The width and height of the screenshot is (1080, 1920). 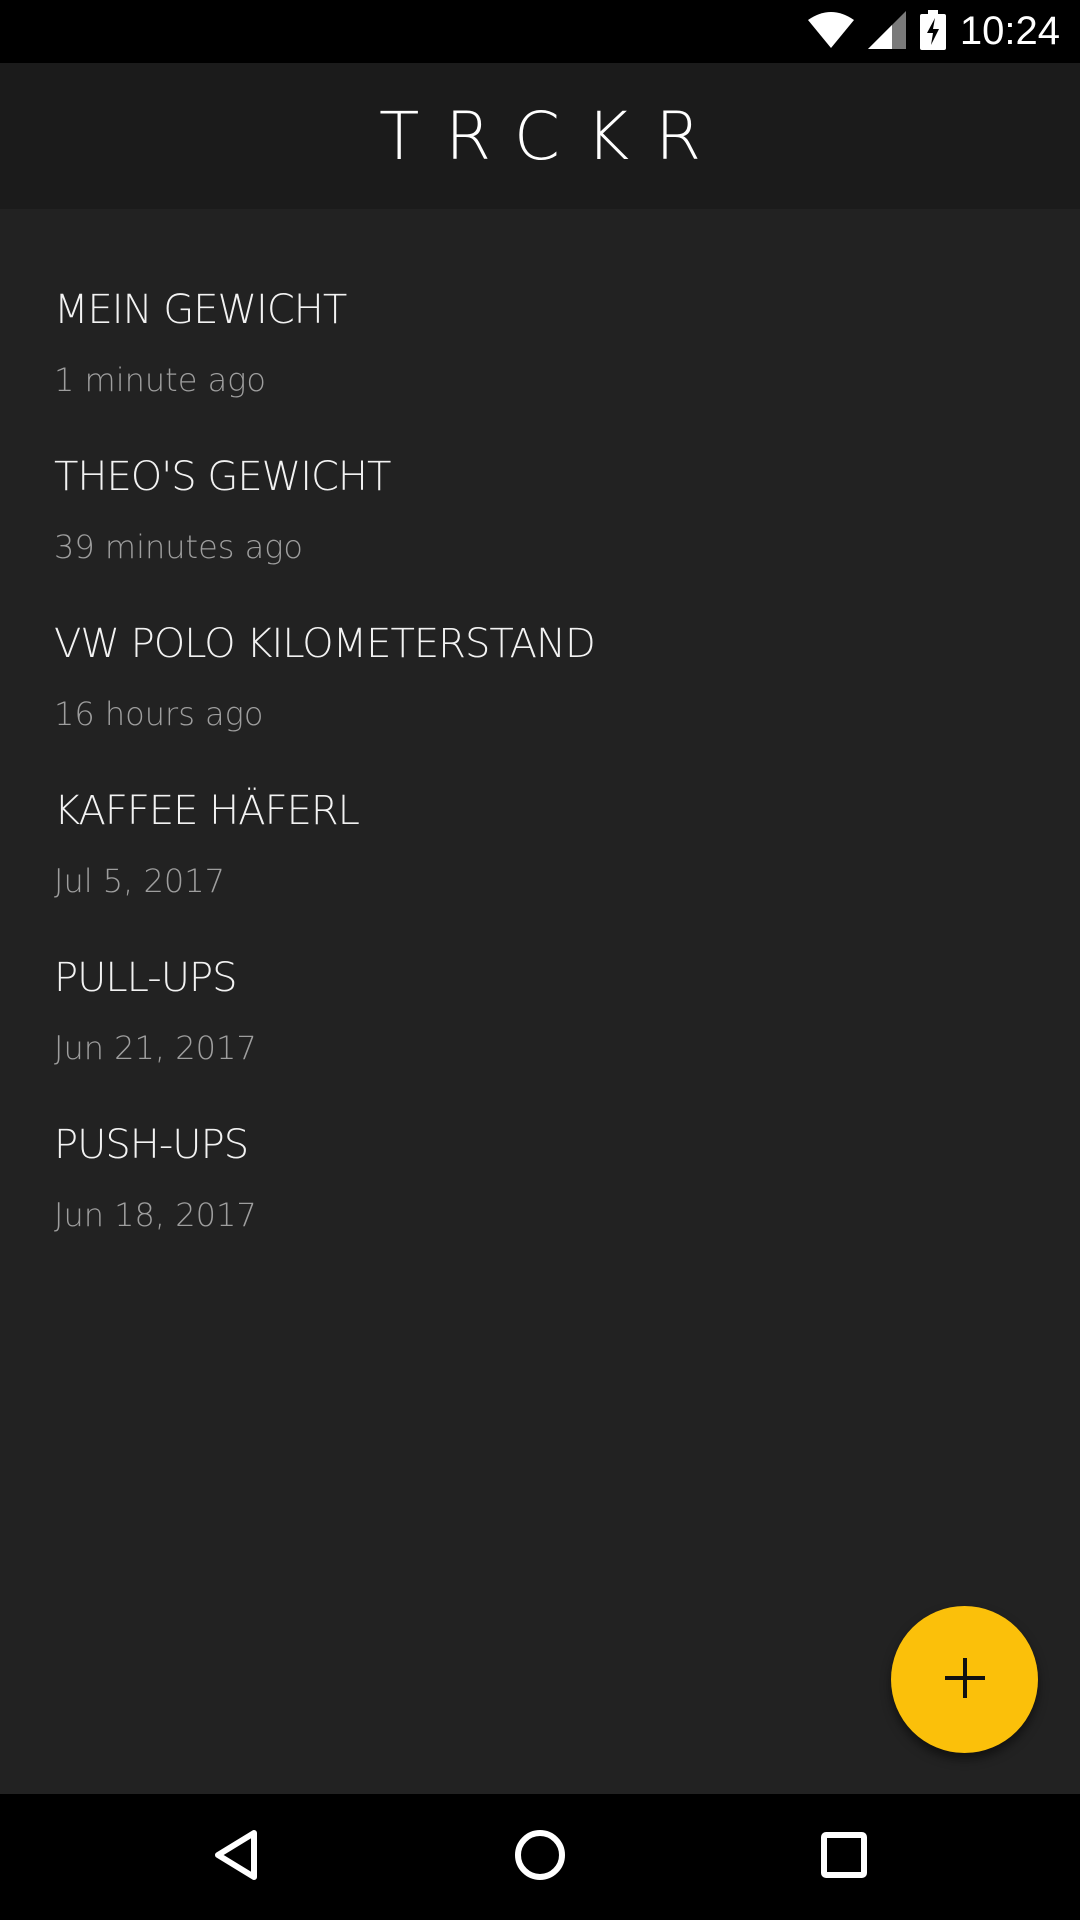 I want to click on status-time: 10:24, so click(x=1009, y=31).